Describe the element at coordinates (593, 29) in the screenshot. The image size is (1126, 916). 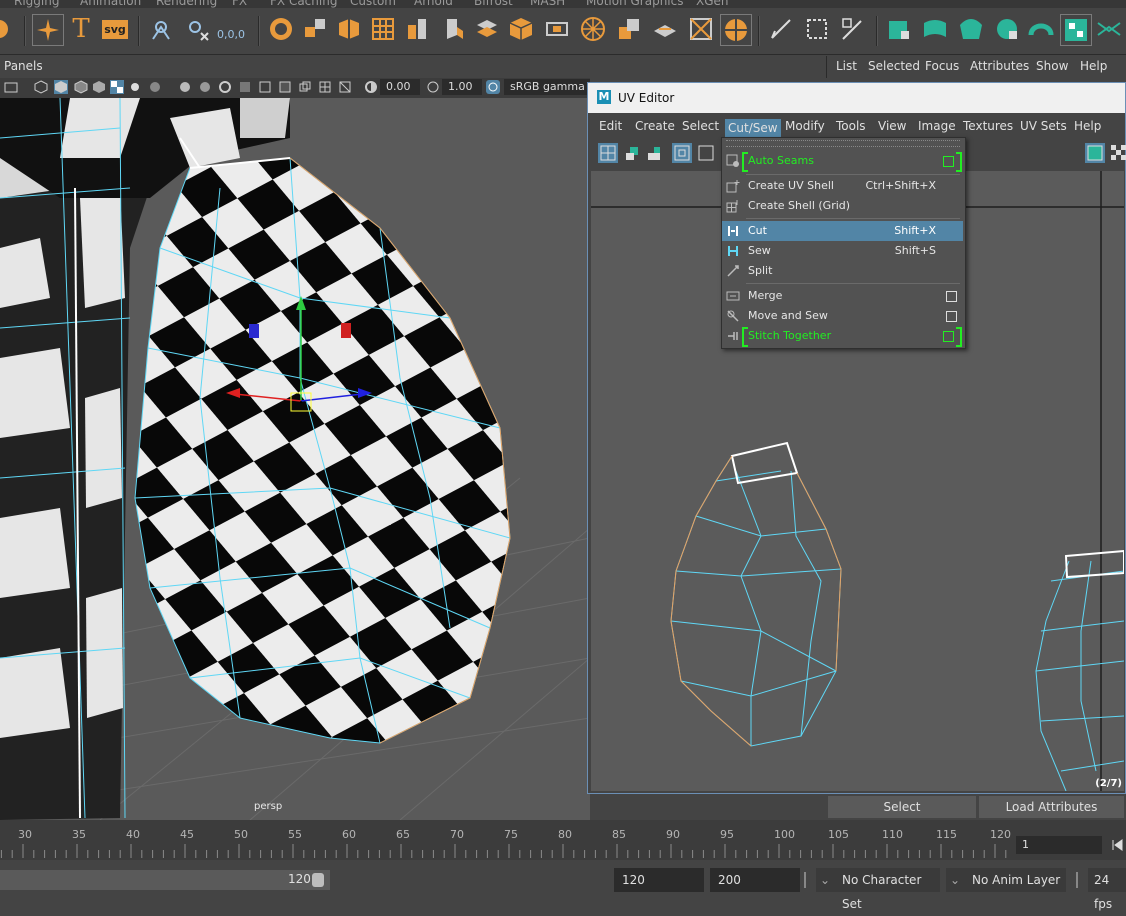
I see `multicut-icon` at that location.